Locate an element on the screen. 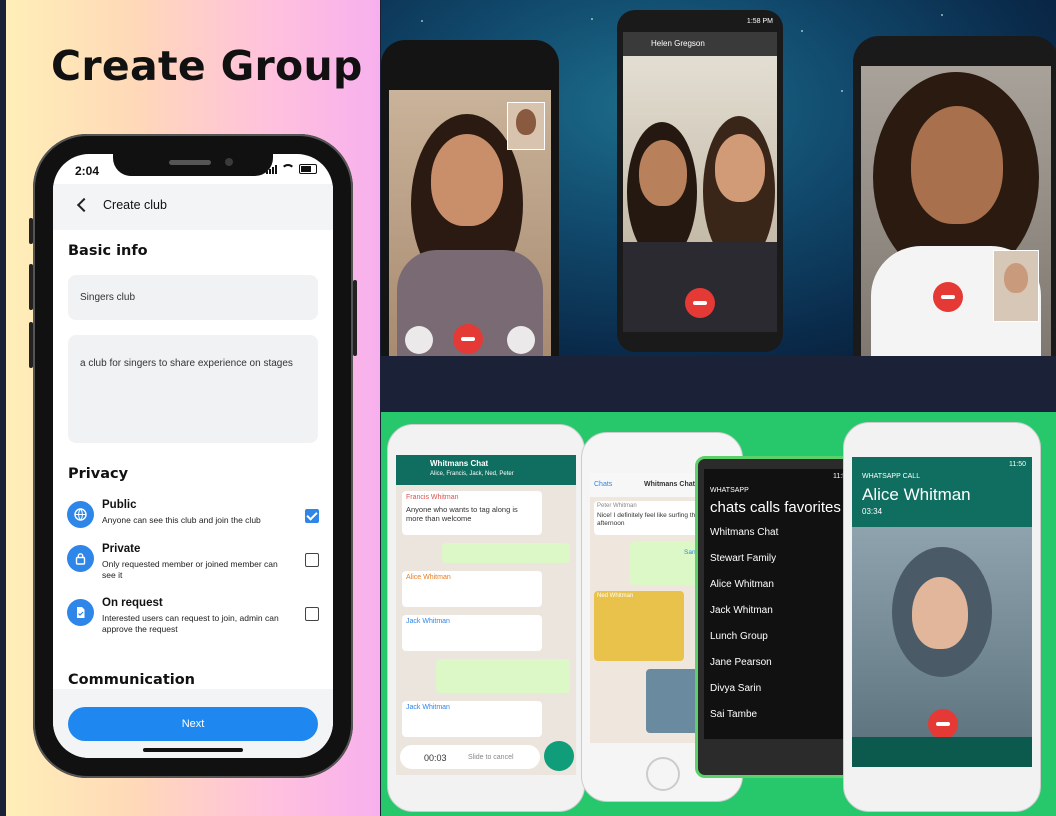 This screenshot has height=816, width=1056. sender-name: Ned Whitman is located at coordinates (615, 596).